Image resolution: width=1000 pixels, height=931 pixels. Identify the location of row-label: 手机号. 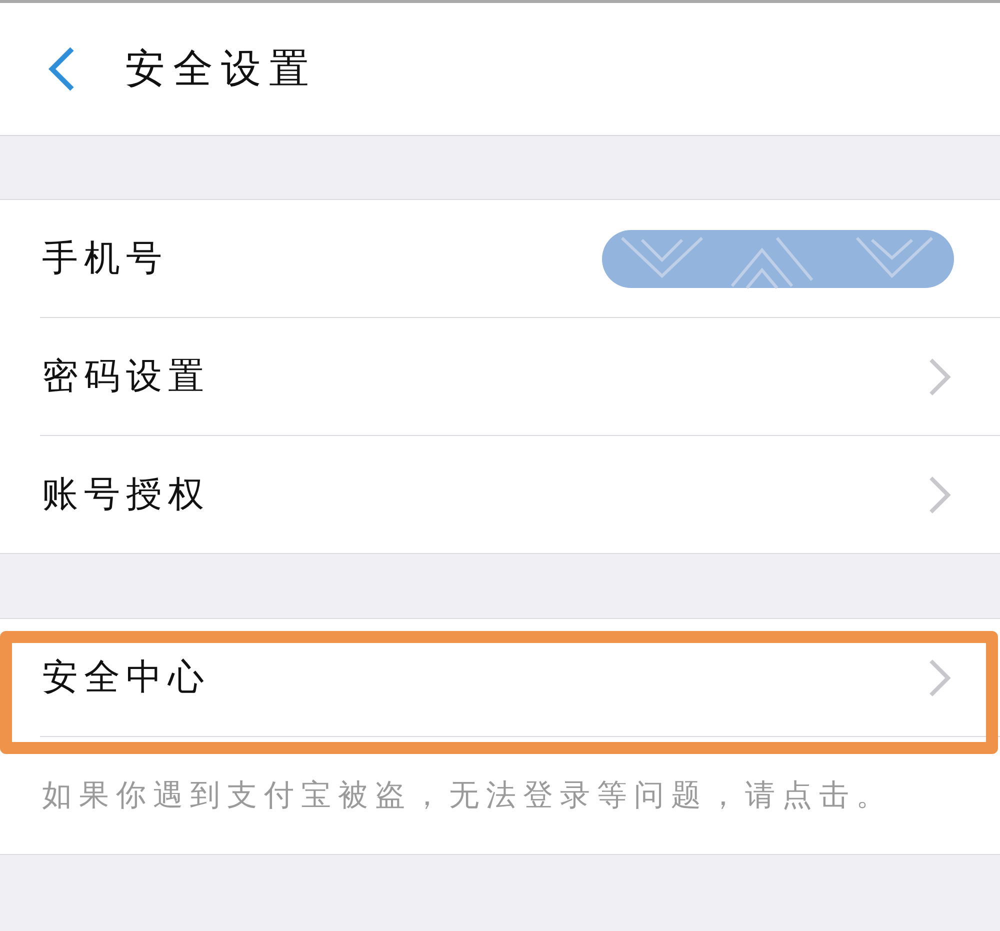
(105, 258).